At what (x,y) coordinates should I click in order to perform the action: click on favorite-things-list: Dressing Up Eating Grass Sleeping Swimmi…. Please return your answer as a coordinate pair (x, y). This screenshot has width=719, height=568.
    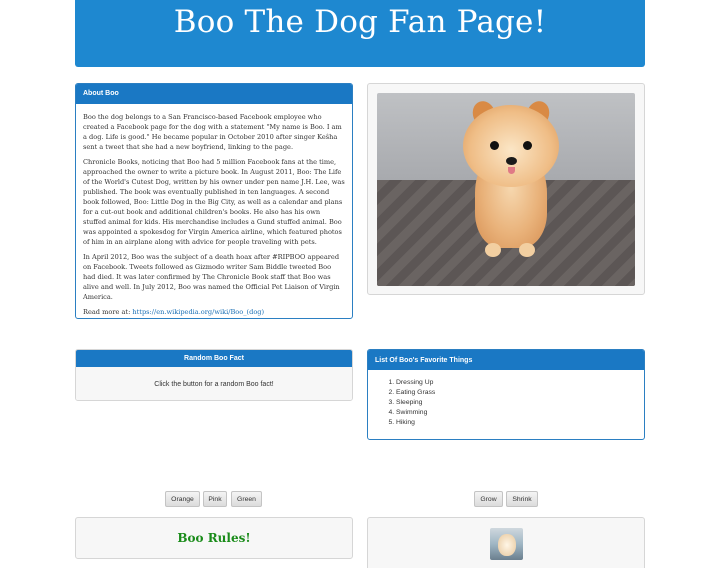
    Looking at the image, I should click on (506, 399).